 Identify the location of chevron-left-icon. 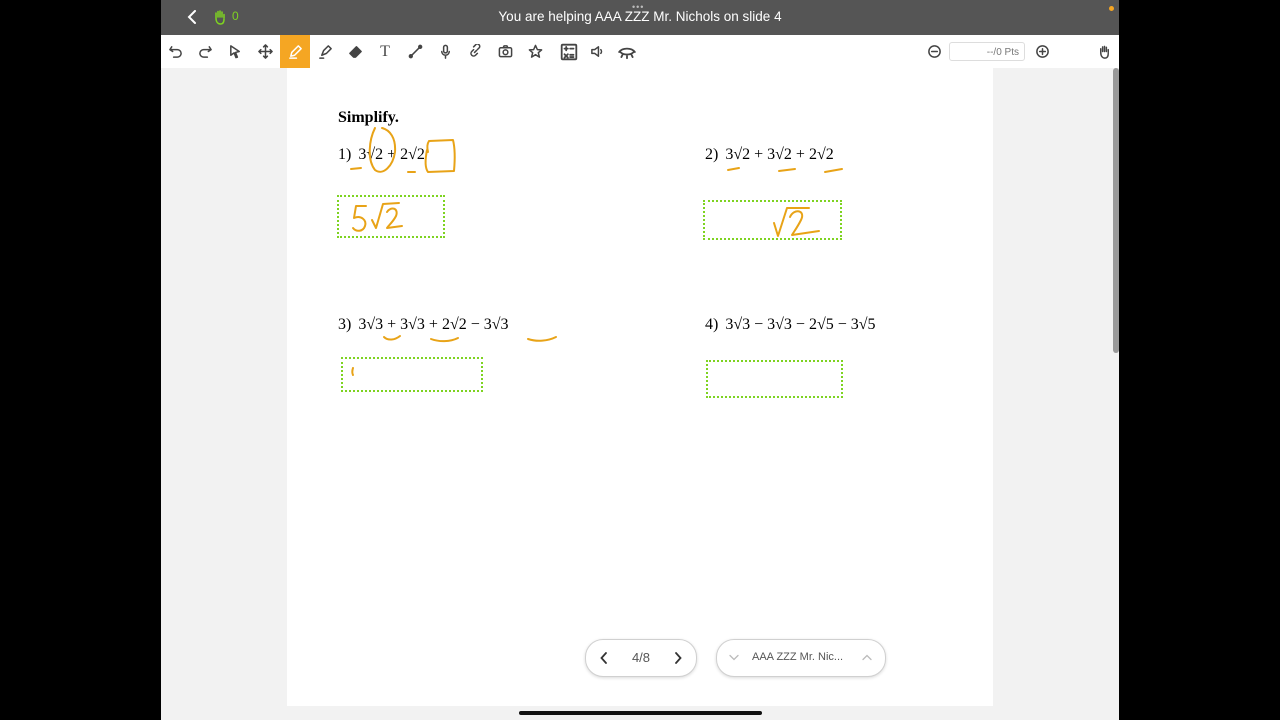
(603, 658).